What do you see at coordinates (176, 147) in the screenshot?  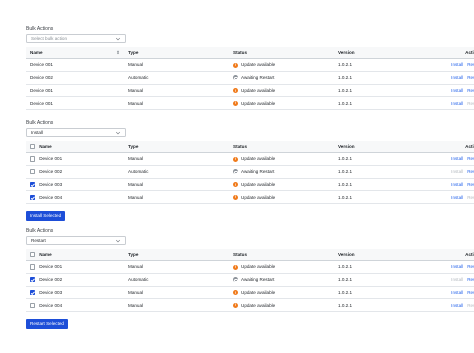 I see `column-header-type: Type` at bounding box center [176, 147].